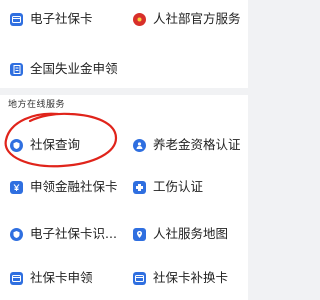 This screenshot has width=320, height=300. I want to click on service-label: 社保卡补换卡, so click(191, 278).